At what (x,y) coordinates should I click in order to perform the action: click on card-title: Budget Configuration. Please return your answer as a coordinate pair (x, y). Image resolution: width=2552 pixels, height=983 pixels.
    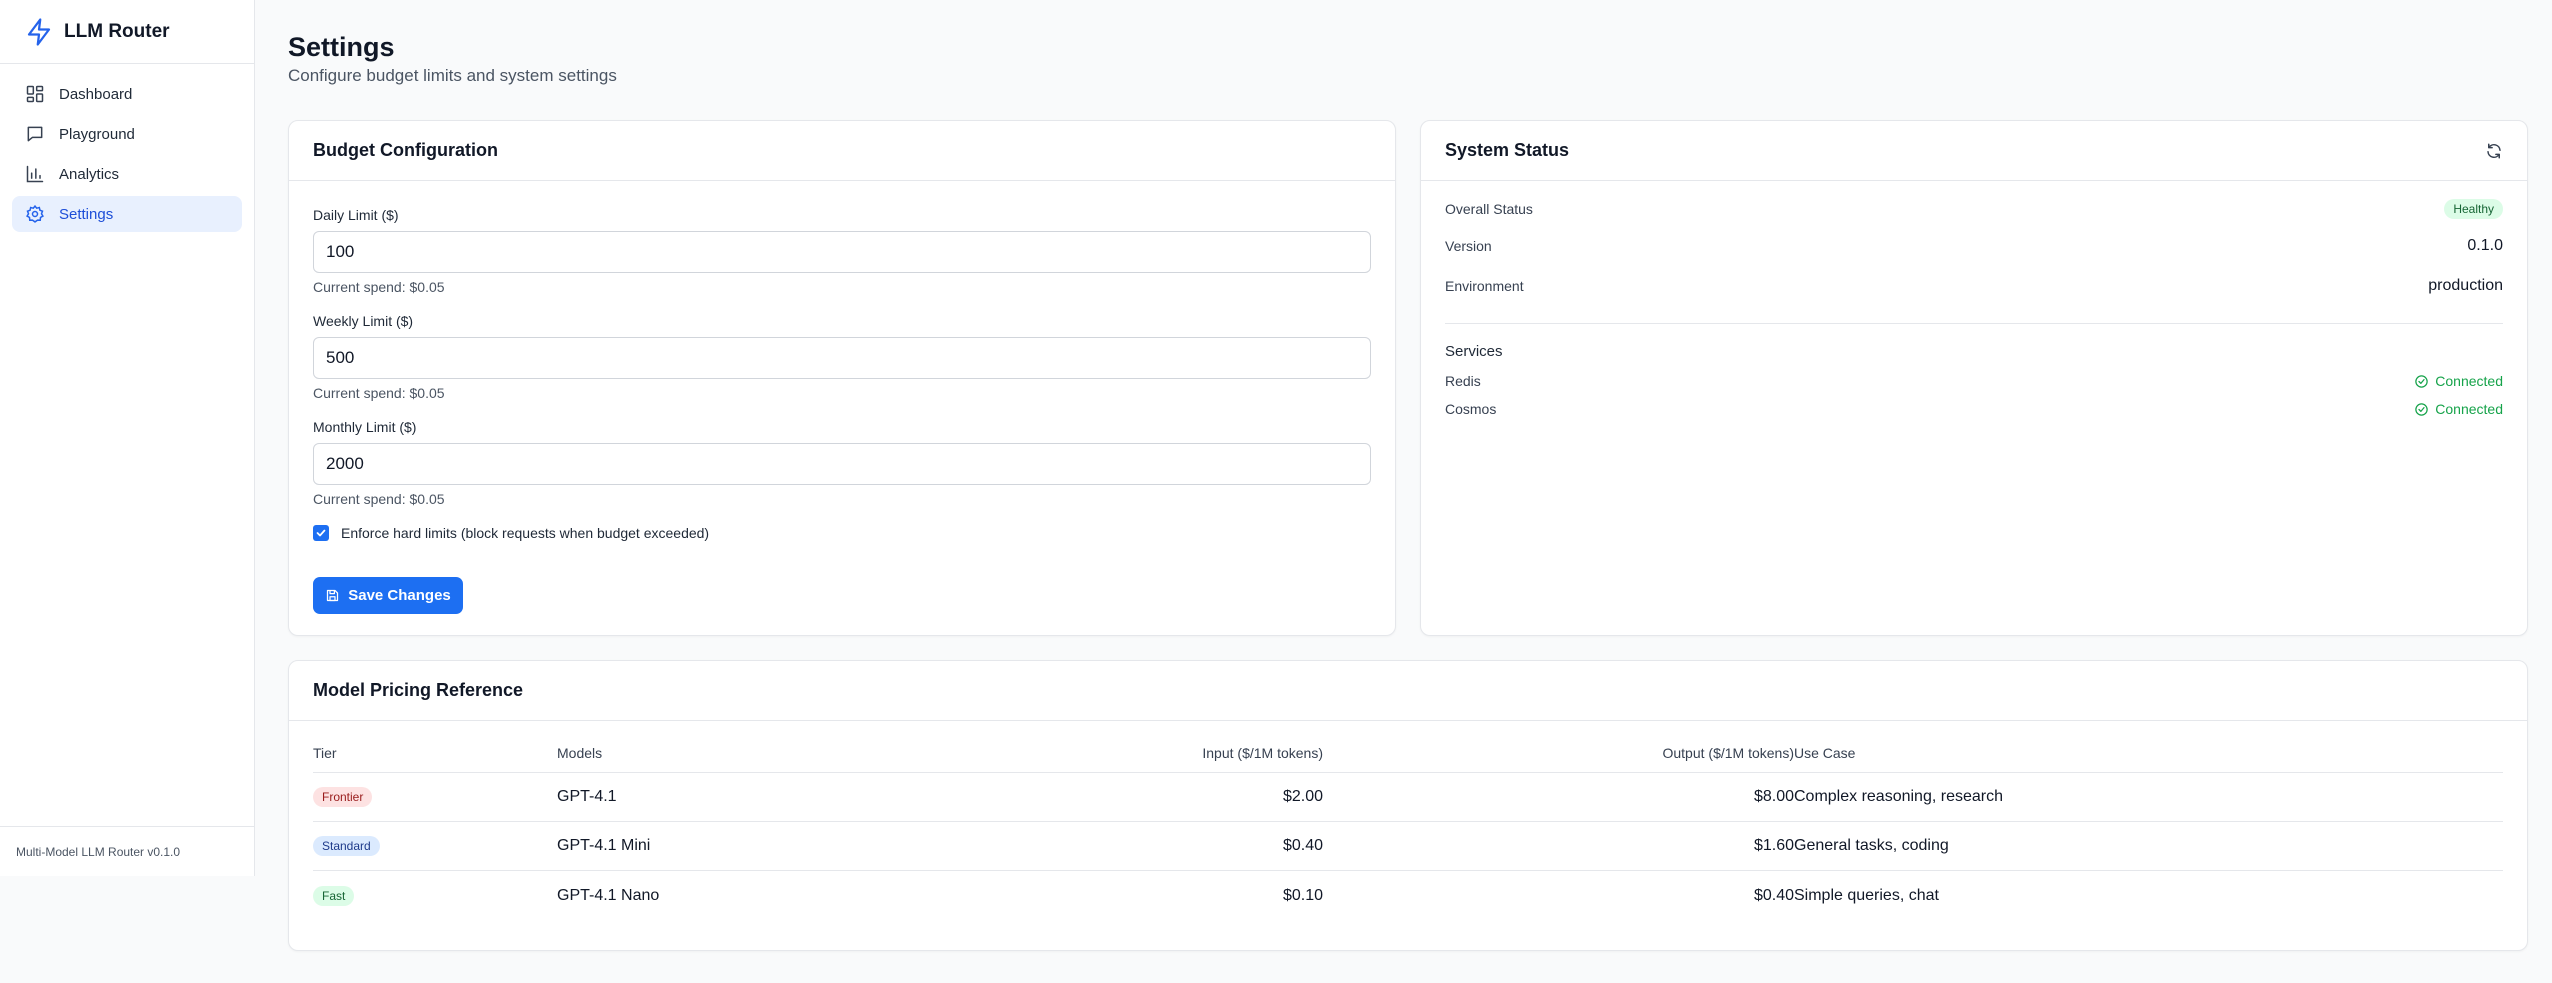
    Looking at the image, I should click on (405, 150).